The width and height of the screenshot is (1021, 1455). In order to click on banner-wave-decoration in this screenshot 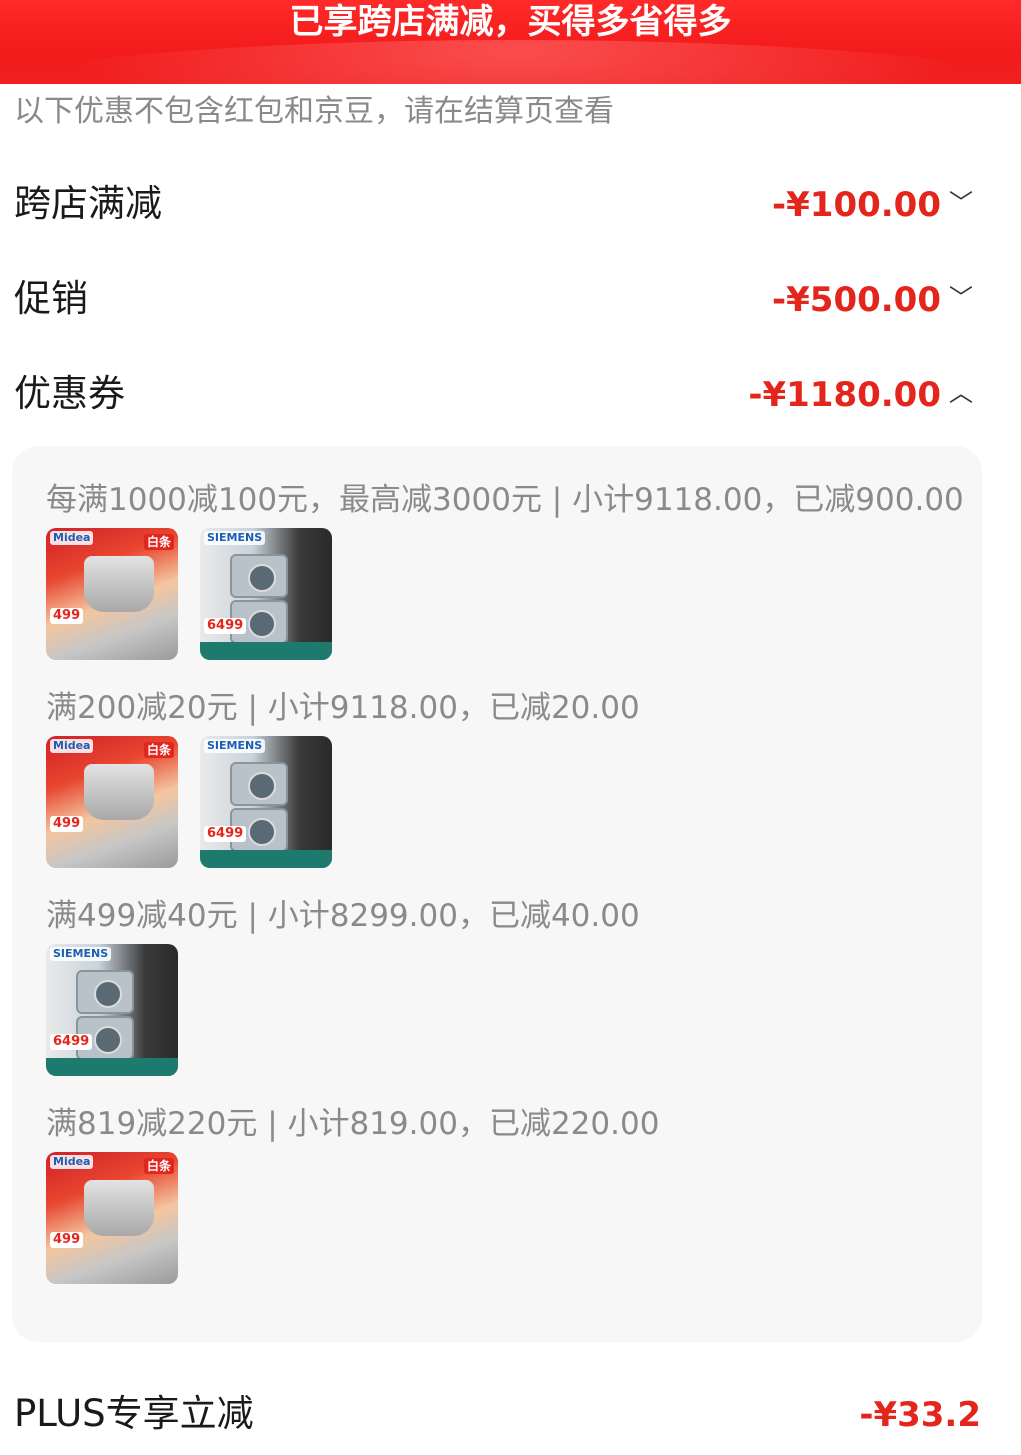, I will do `click(510, 62)`.